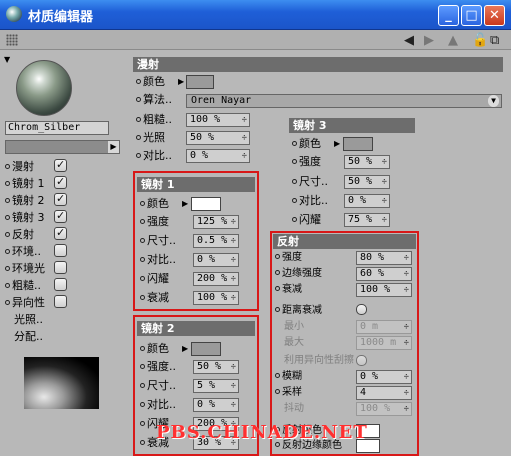  Describe the element at coordinates (57, 128) in the screenshot. I see `material-name-field: Chrom_Silber` at that location.